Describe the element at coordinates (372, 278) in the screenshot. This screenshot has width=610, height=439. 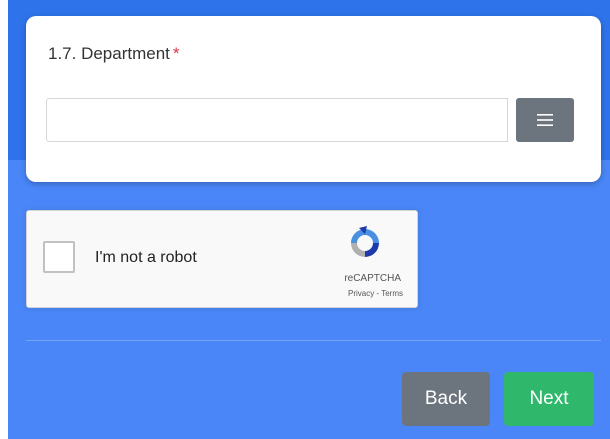
I see `recaptcha-brand: reCAPTCHA` at that location.